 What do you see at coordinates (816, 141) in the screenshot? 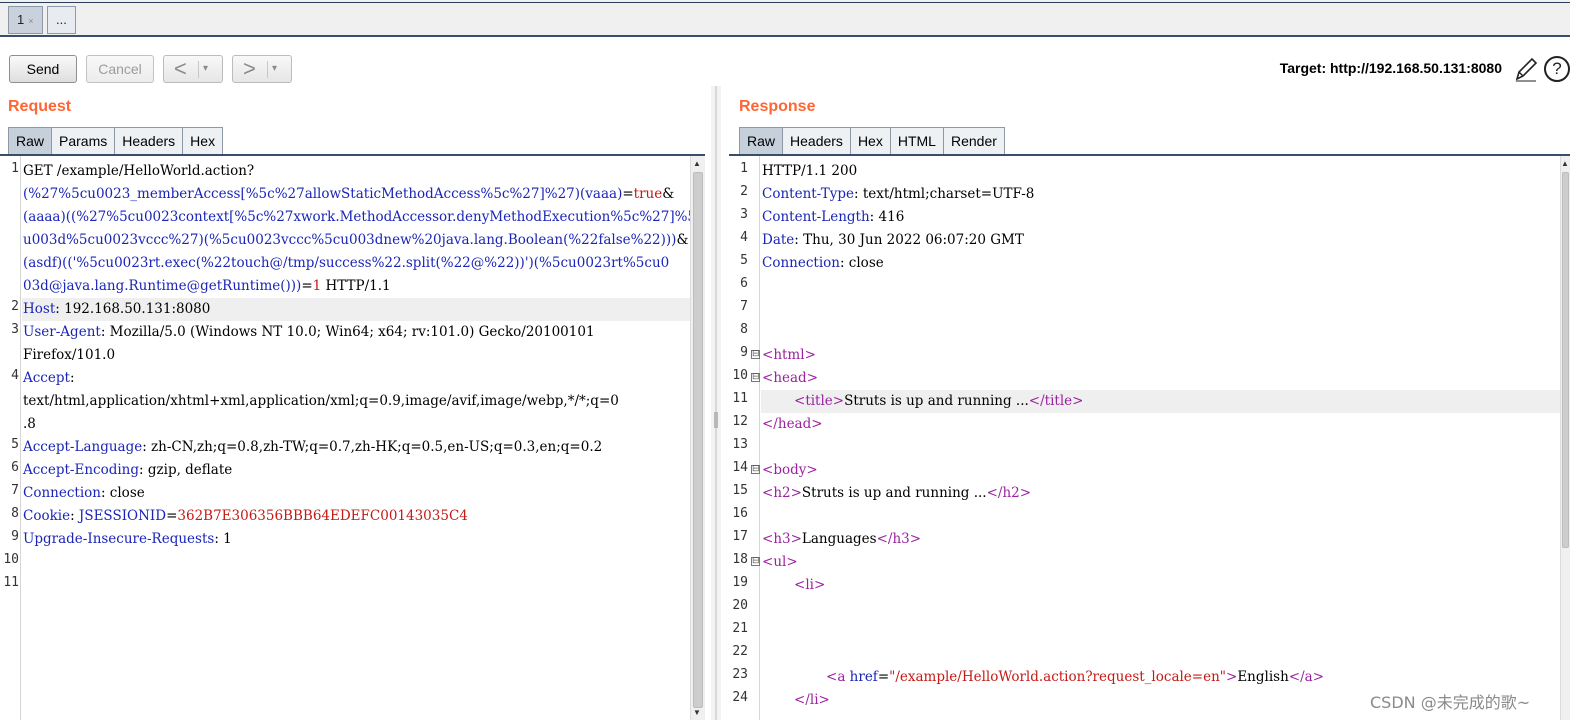
I see `response-tab-headers: Headers` at bounding box center [816, 141].